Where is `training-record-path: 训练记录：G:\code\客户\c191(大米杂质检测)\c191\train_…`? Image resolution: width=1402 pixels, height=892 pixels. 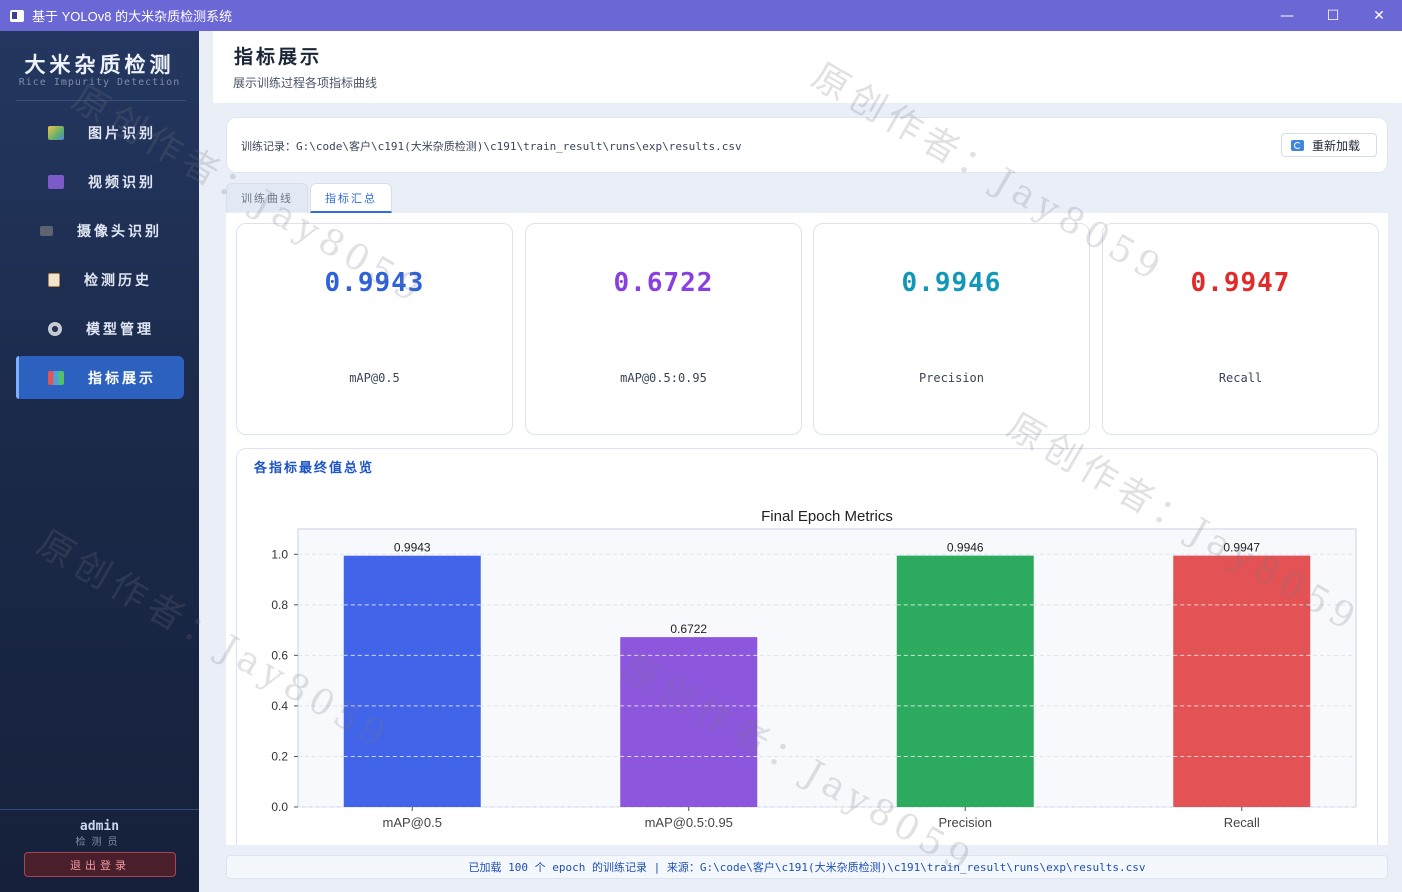 training-record-path: 训练记录：G:\code\客户\c191(大米杂质检测)\c191\train_… is located at coordinates (491, 146).